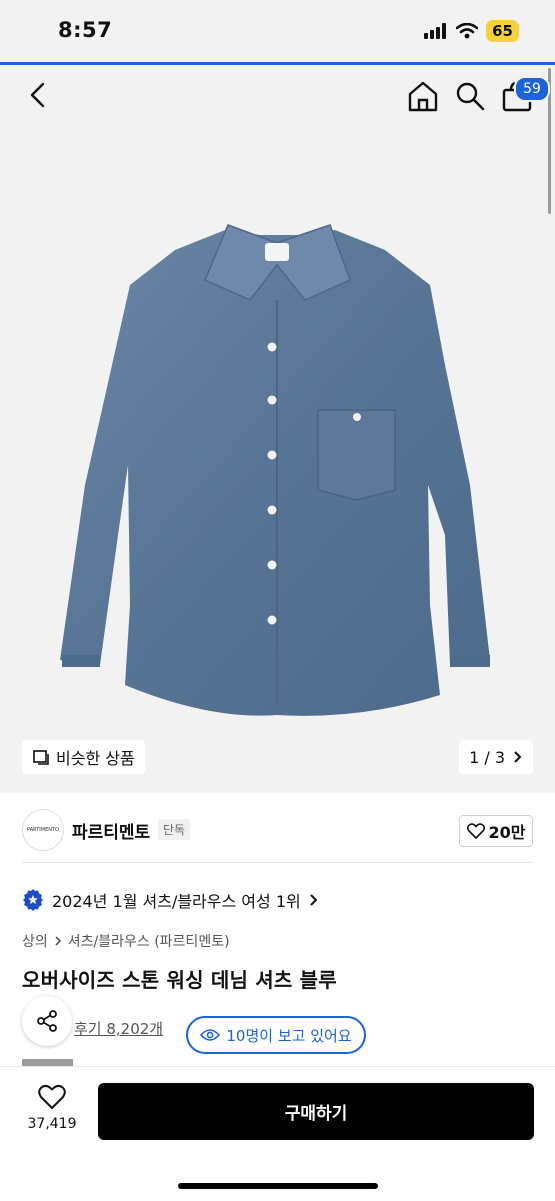 The height and width of the screenshot is (1201, 555). I want to click on divider, so click(277, 862).